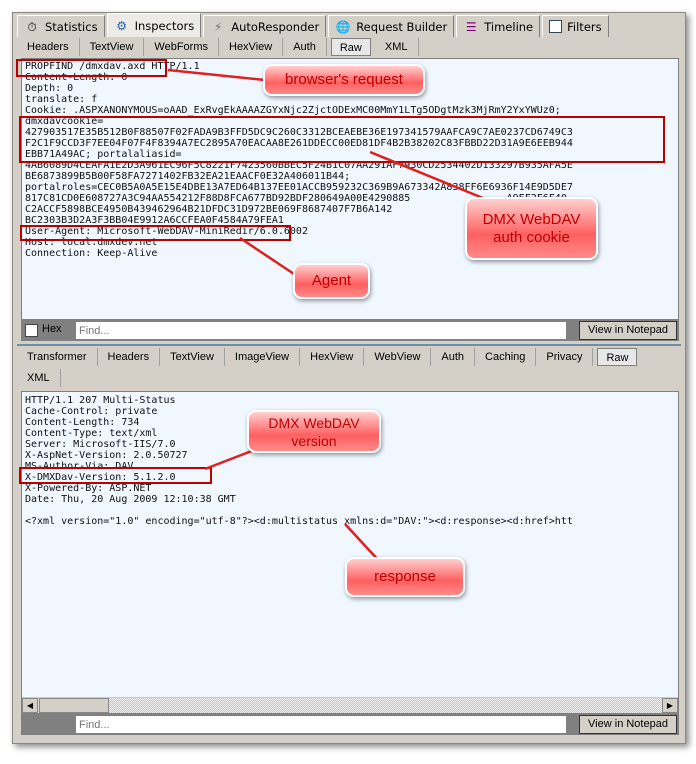  What do you see at coordinates (628, 330) in the screenshot?
I see `request-view-in-notepad-button: View in Notepad` at bounding box center [628, 330].